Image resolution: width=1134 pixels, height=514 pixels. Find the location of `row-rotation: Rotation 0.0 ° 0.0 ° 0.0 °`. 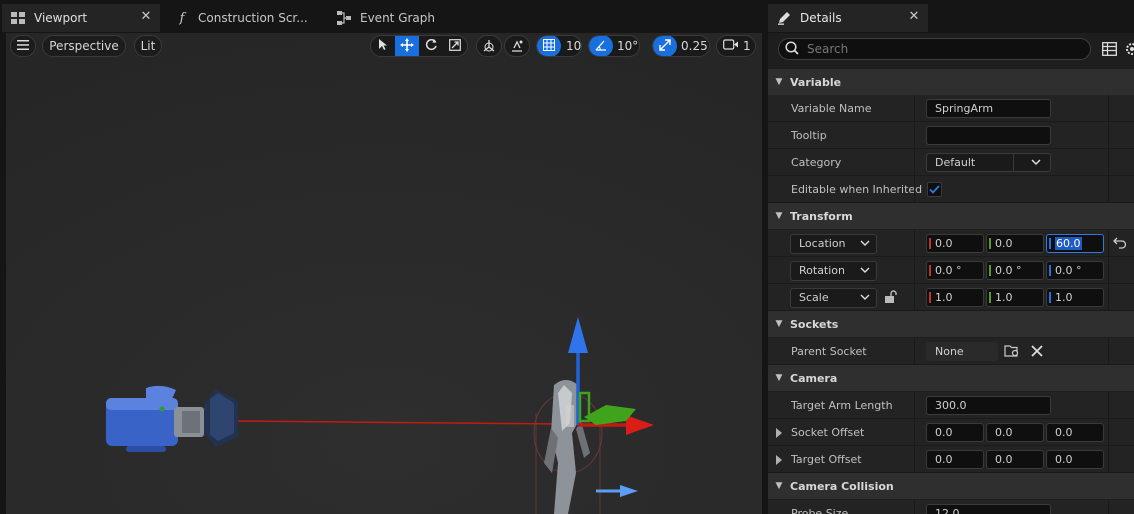

row-rotation: Rotation 0.0 ° 0.0 ° 0.0 ° is located at coordinates (951, 270).